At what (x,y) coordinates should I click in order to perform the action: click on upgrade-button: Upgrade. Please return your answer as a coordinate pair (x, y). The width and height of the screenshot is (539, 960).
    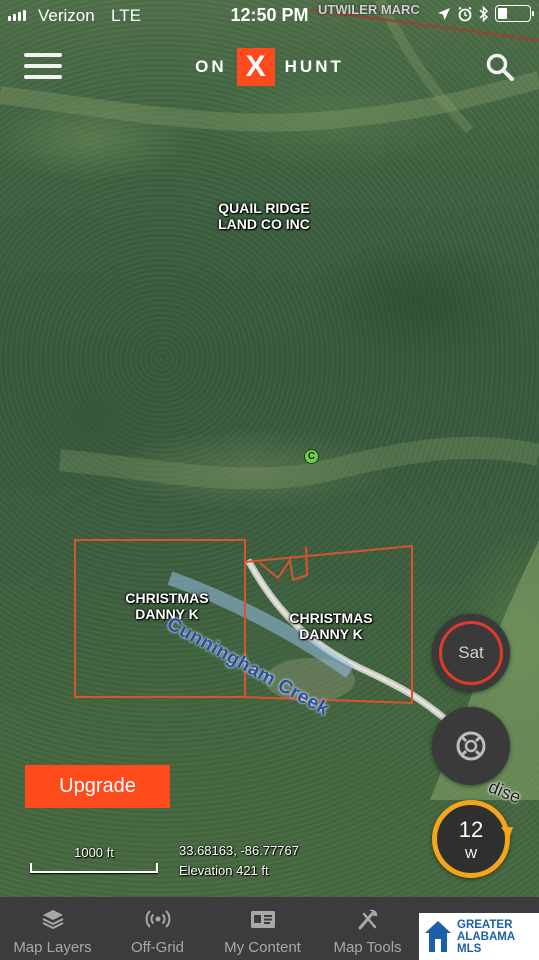
    Looking at the image, I should click on (97, 786).